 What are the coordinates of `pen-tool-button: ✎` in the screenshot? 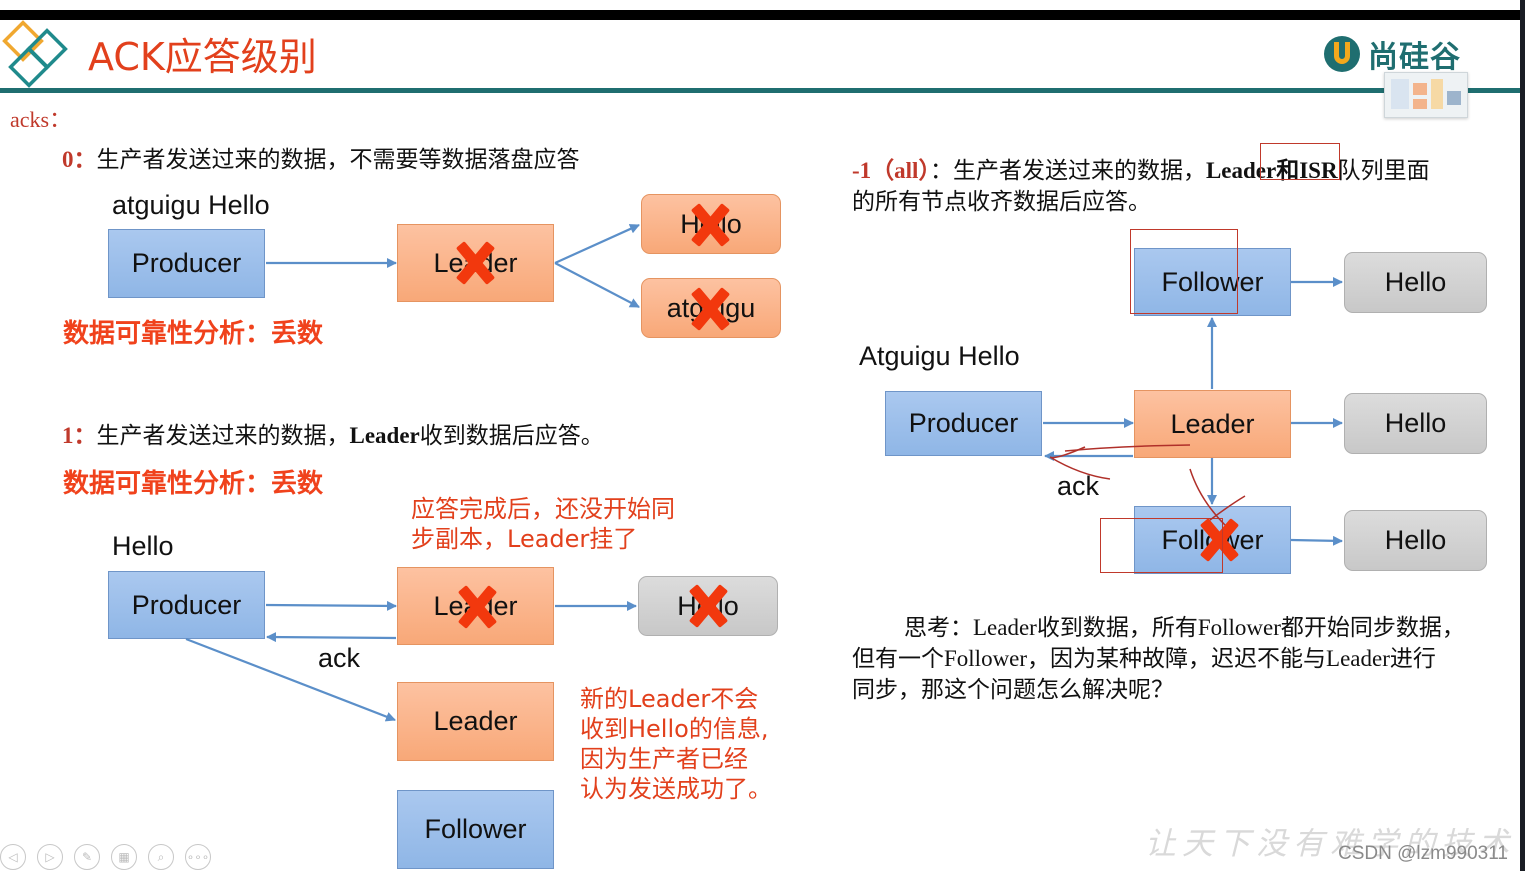 It's located at (87, 857).